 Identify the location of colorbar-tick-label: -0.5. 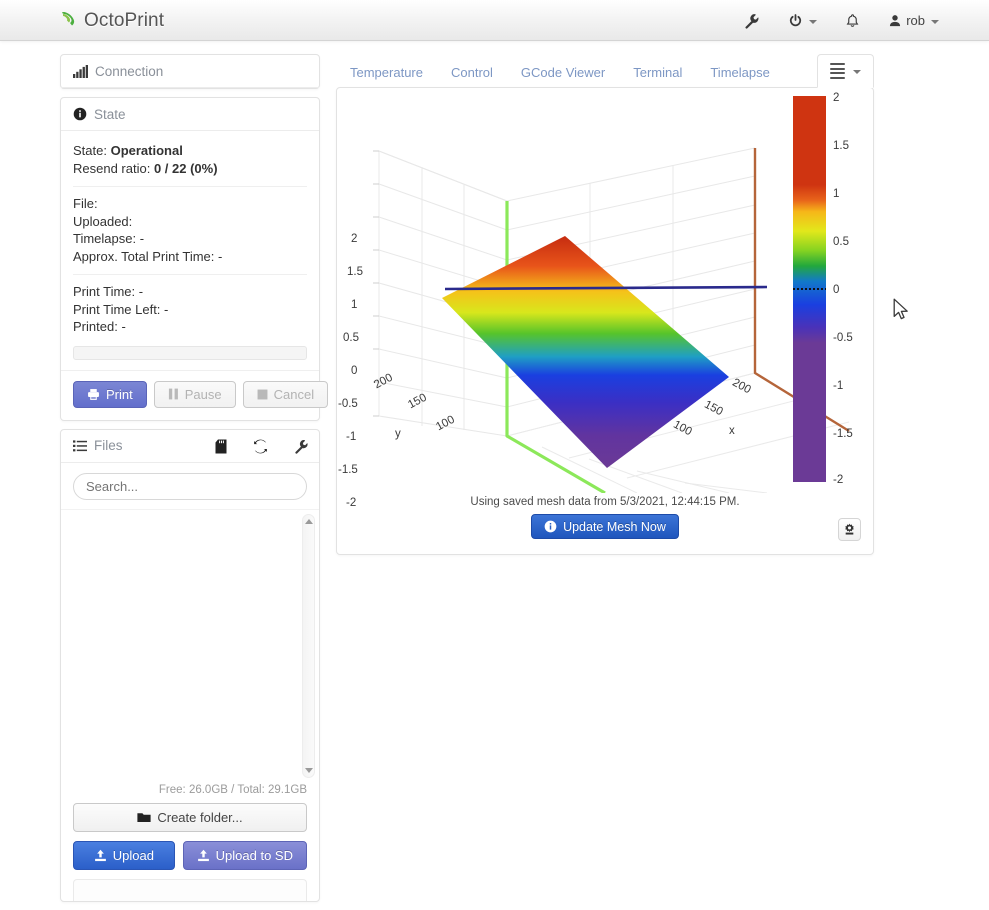
(843, 338).